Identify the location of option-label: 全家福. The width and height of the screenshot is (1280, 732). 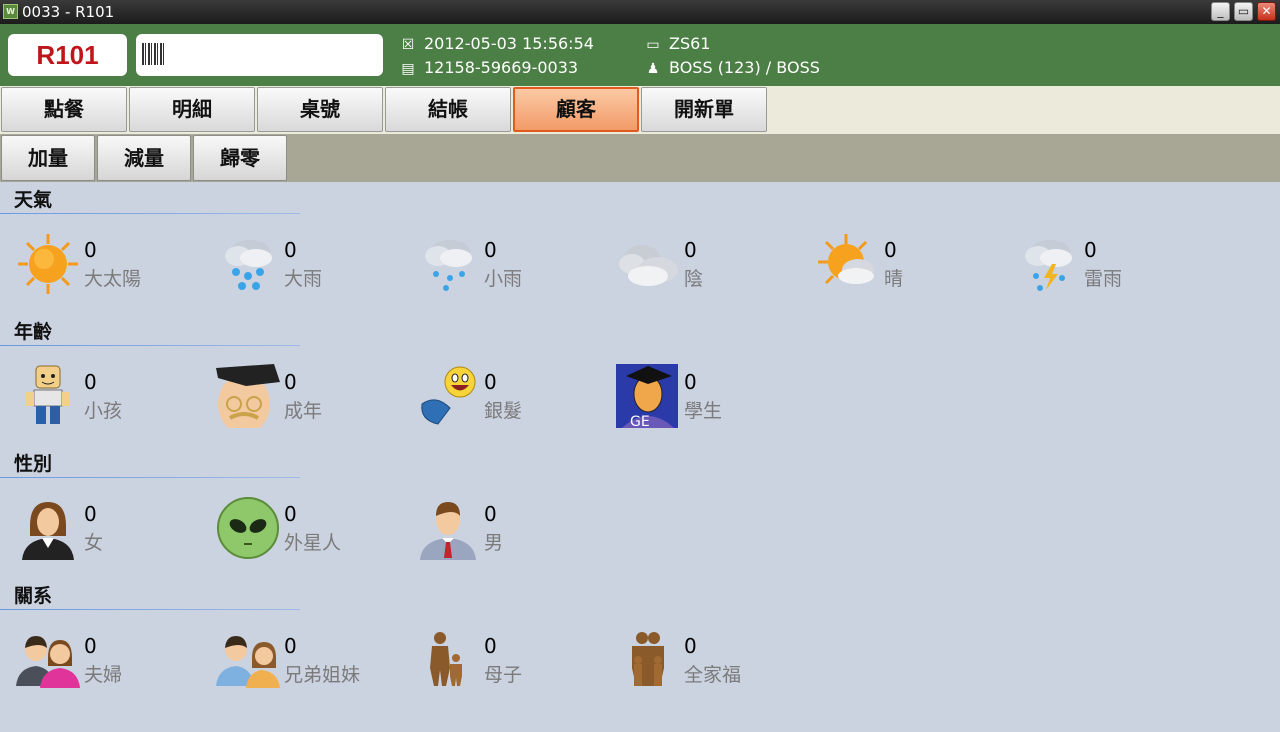
(713, 675).